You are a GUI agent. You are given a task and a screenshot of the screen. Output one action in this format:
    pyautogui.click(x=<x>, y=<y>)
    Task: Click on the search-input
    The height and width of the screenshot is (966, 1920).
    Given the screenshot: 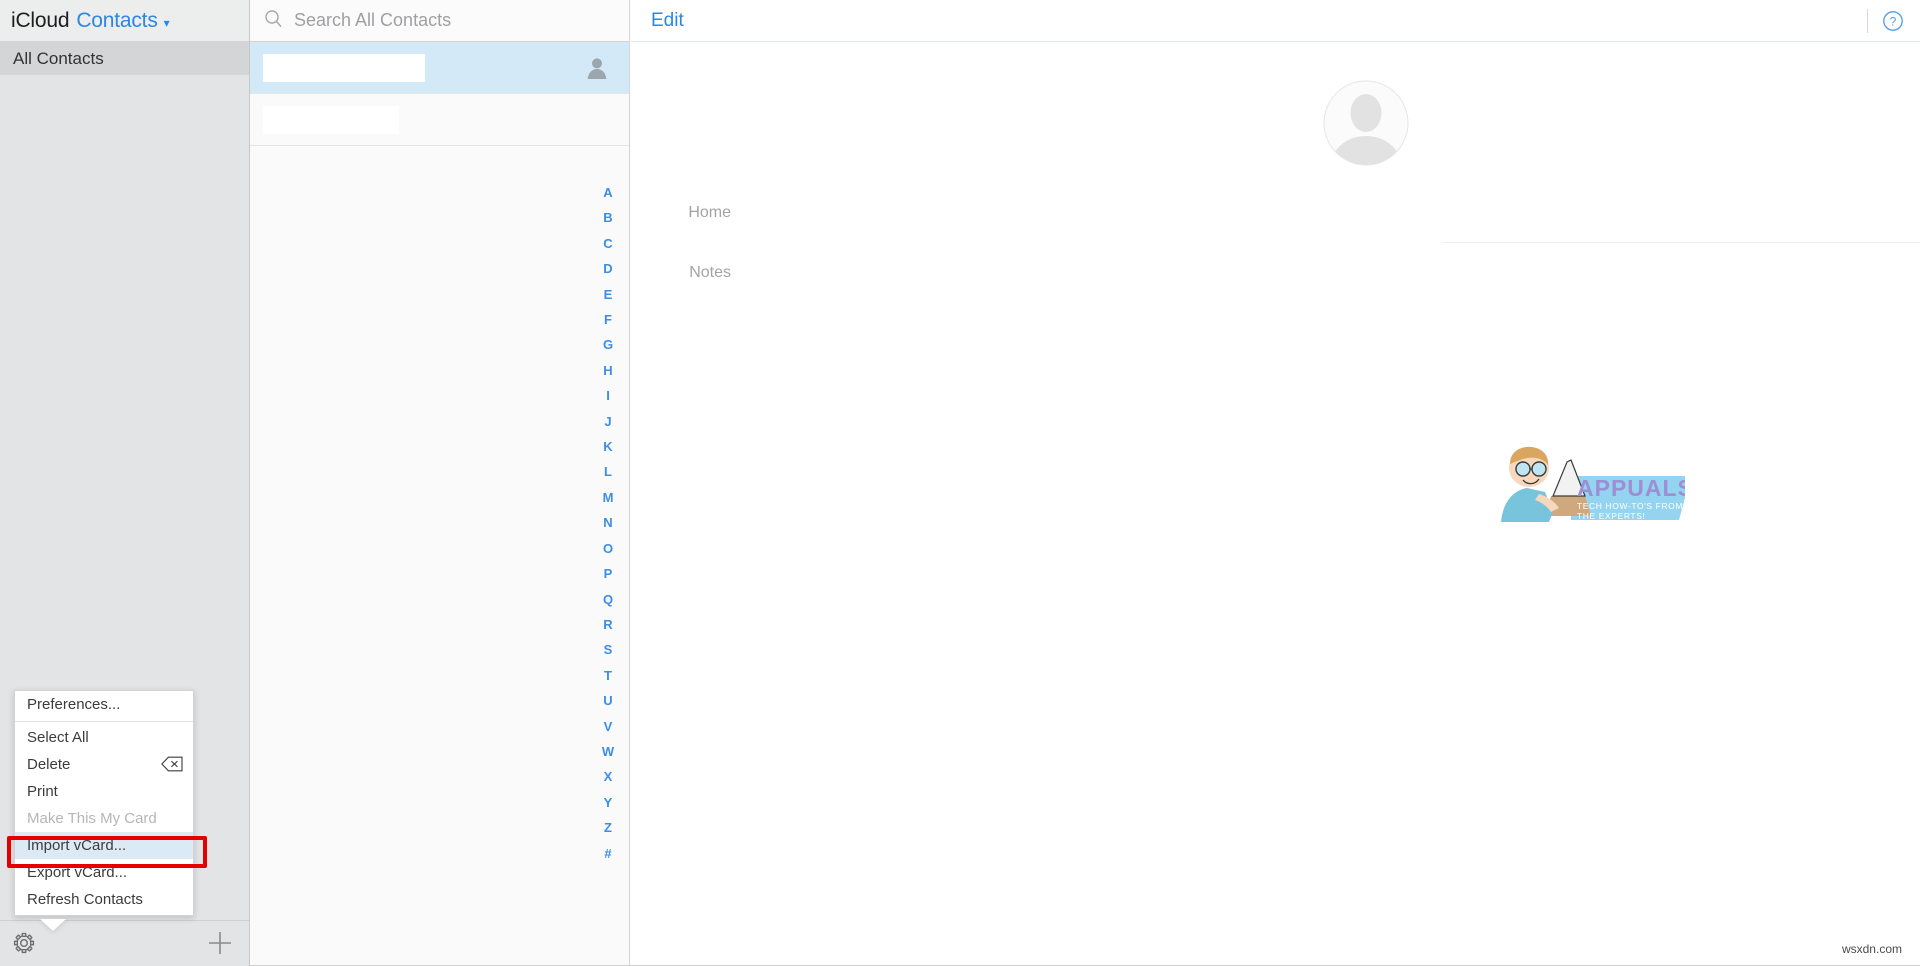 What is the action you would take?
    pyautogui.click(x=444, y=20)
    